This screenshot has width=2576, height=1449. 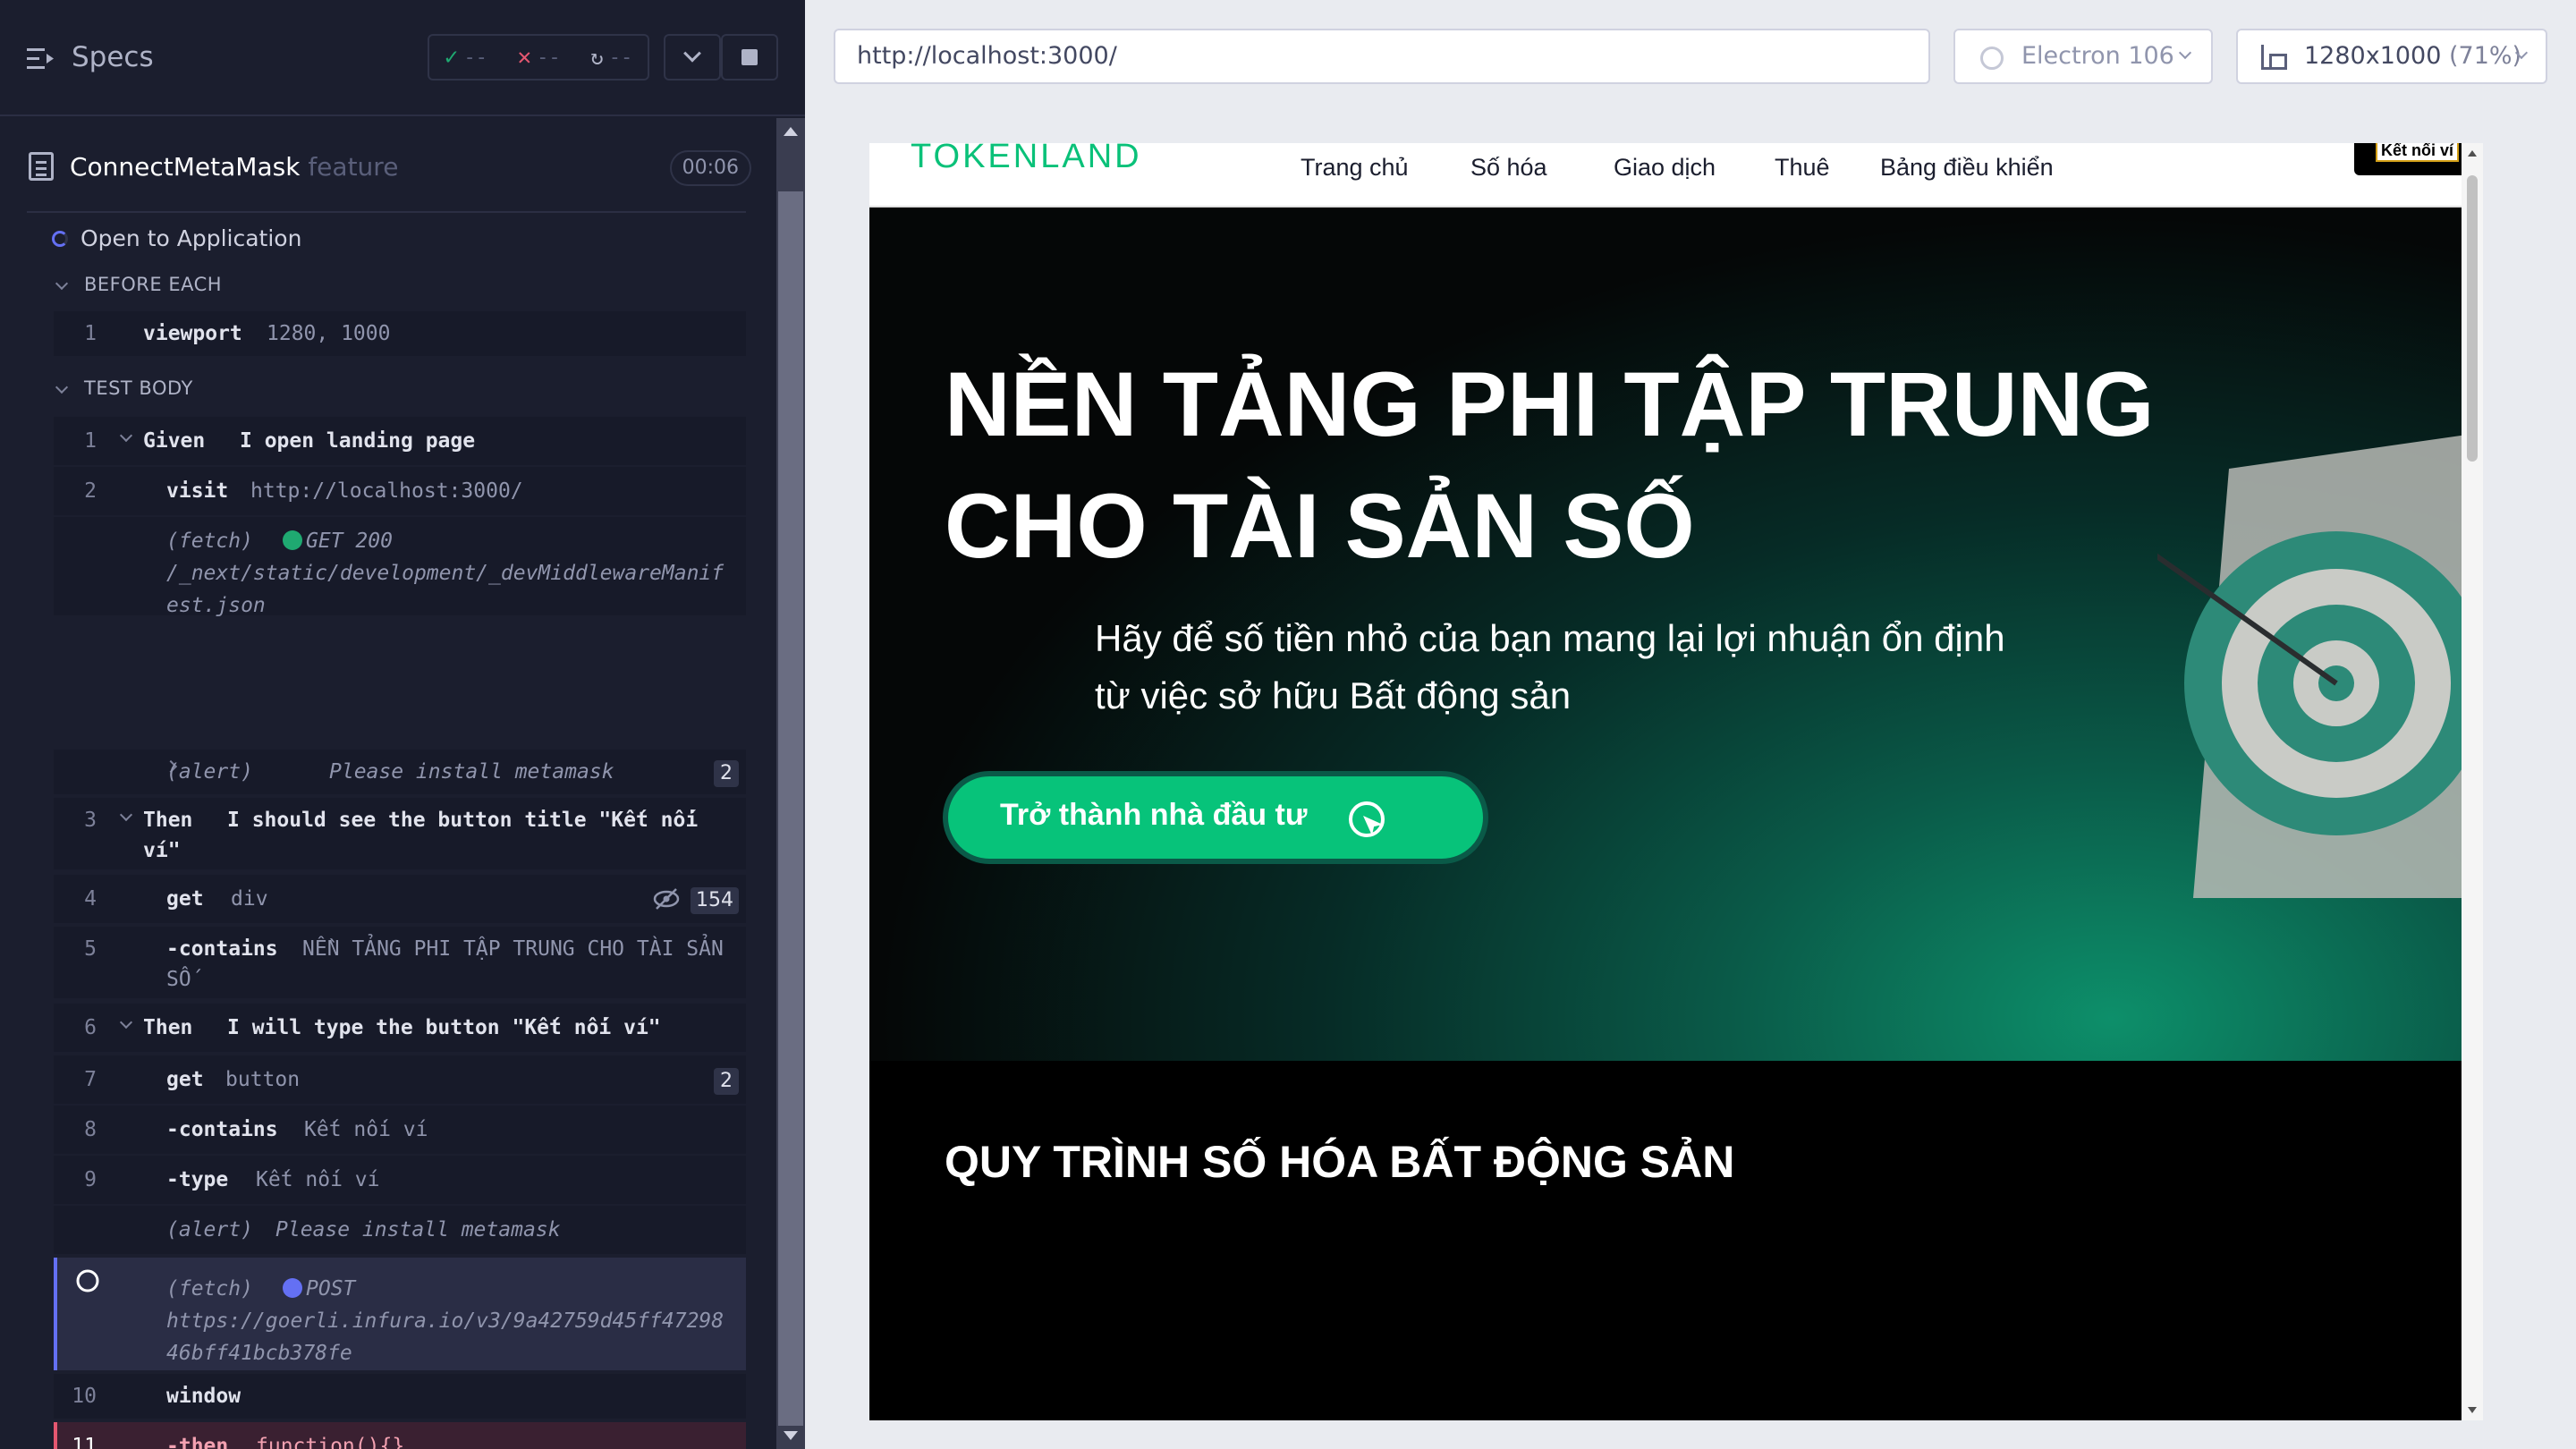 What do you see at coordinates (1340, 1162) in the screenshot?
I see `section-heading: QUY TRÌNH SỐ HÓA BẤT ĐỘNG SẢN` at bounding box center [1340, 1162].